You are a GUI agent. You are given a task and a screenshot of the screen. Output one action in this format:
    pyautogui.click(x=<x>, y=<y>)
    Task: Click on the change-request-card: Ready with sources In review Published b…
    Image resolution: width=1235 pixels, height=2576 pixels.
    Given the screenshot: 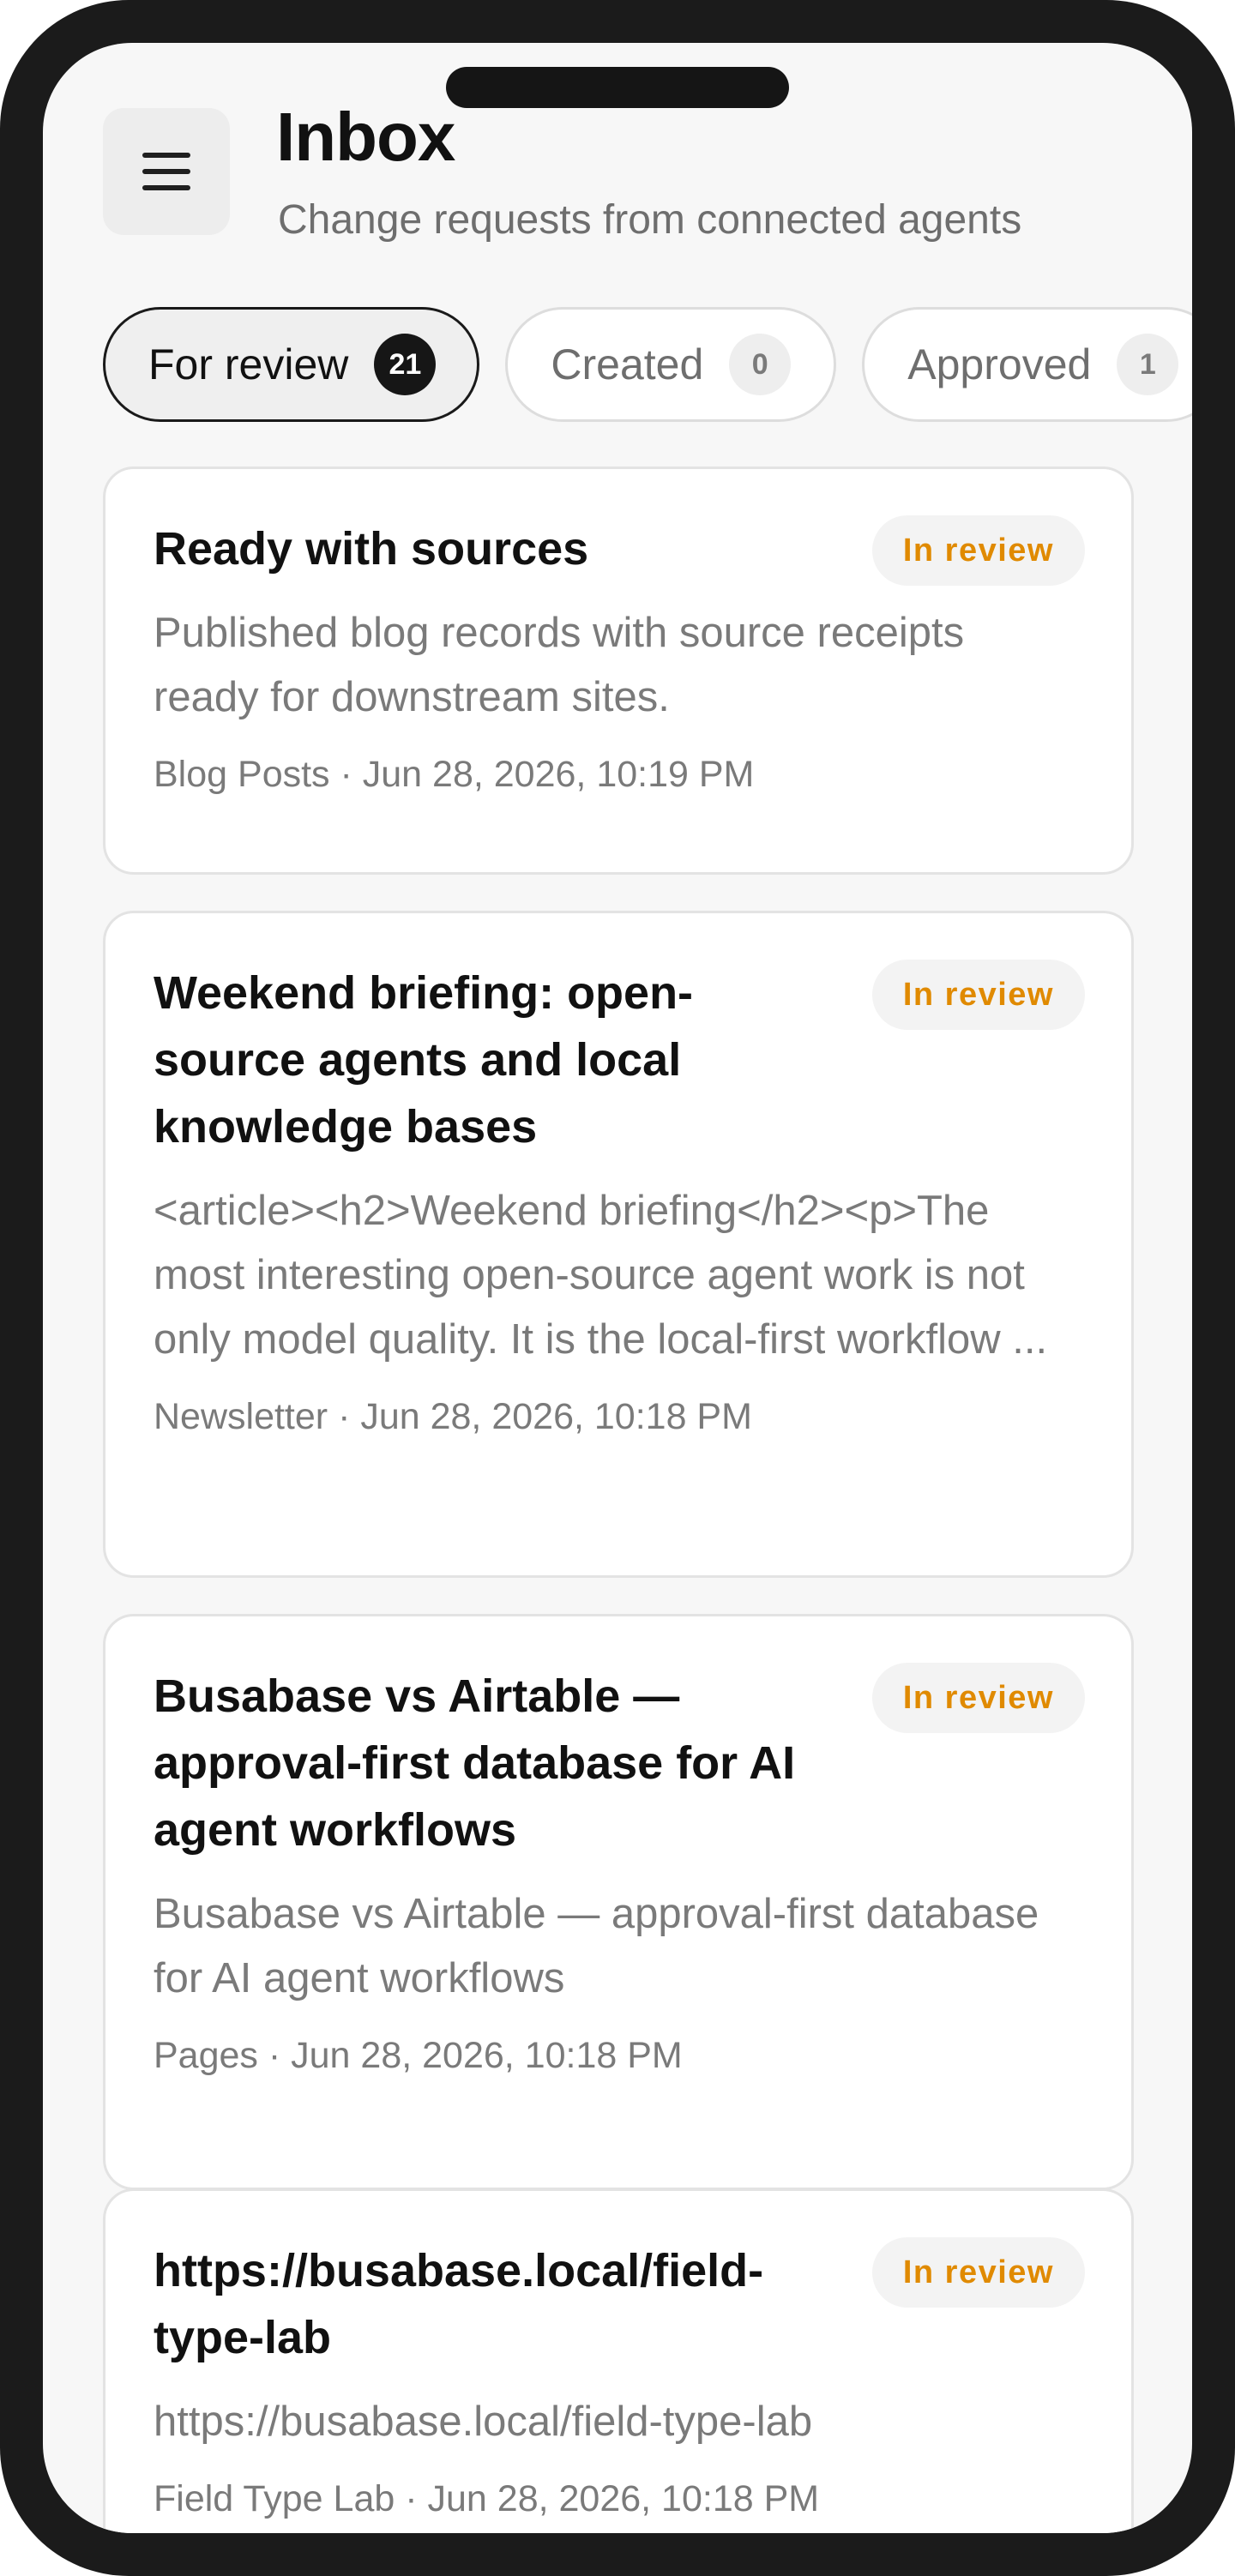 What is the action you would take?
    pyautogui.click(x=618, y=670)
    